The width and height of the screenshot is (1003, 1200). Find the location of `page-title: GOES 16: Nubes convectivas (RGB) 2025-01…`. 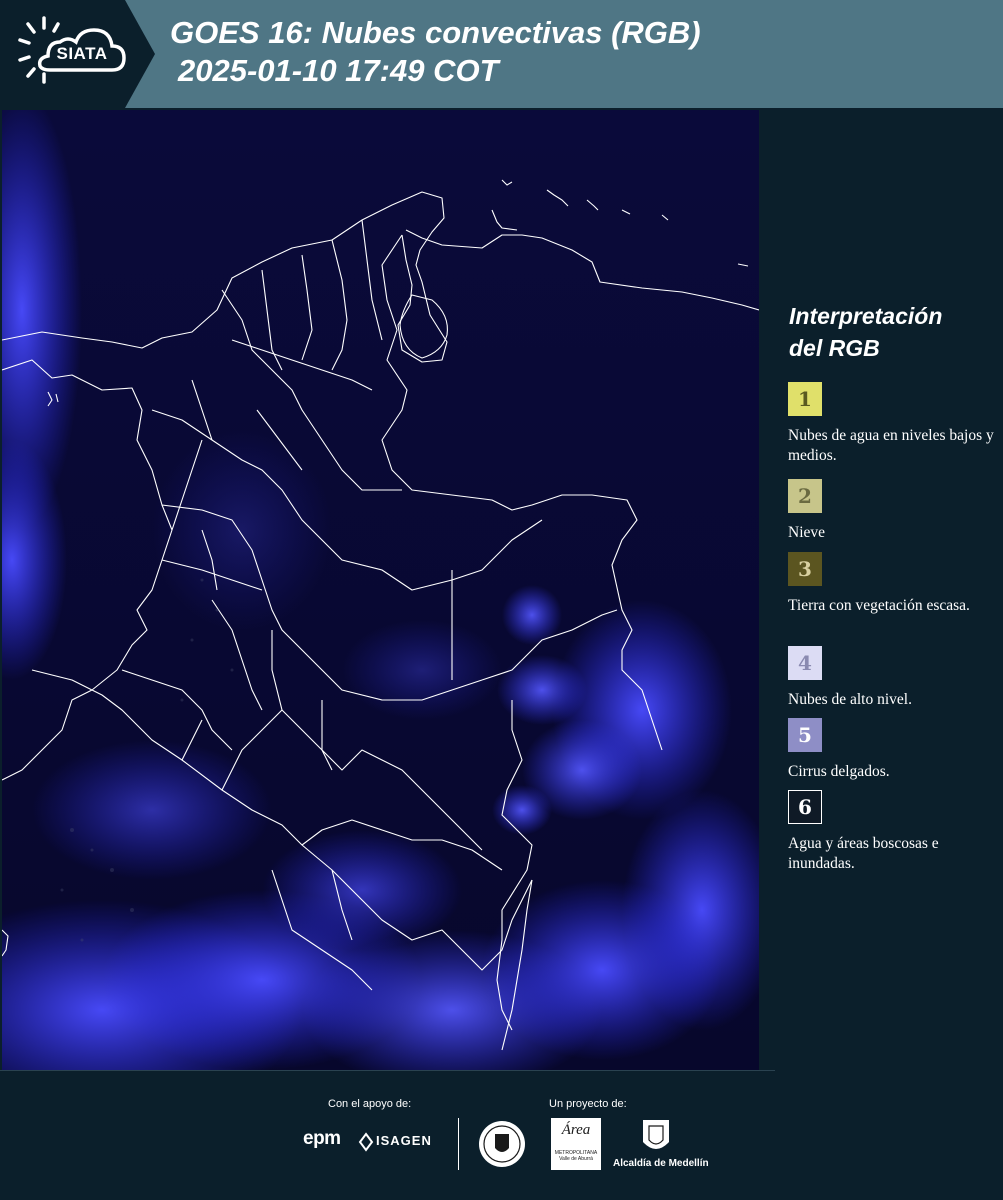

page-title: GOES 16: Nubes convectivas (RGB) 2025-01… is located at coordinates (435, 52).